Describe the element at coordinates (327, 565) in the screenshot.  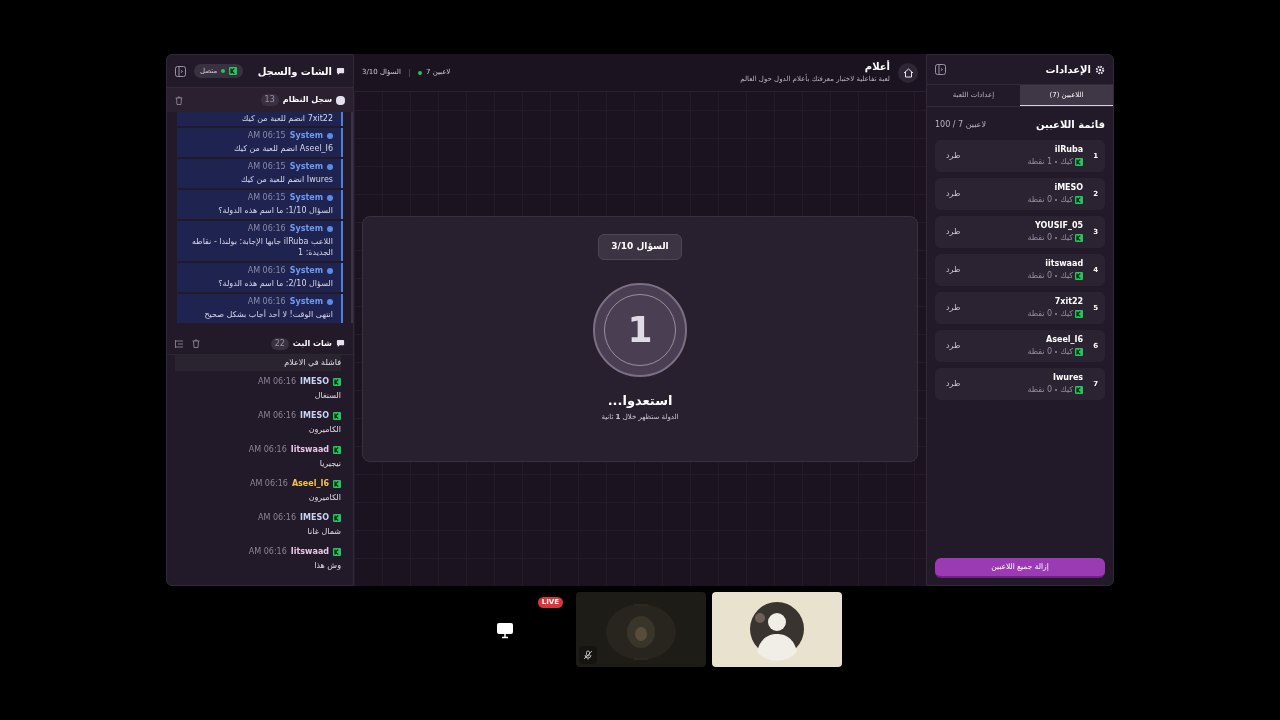
I see `chat-message: وش هذا` at that location.